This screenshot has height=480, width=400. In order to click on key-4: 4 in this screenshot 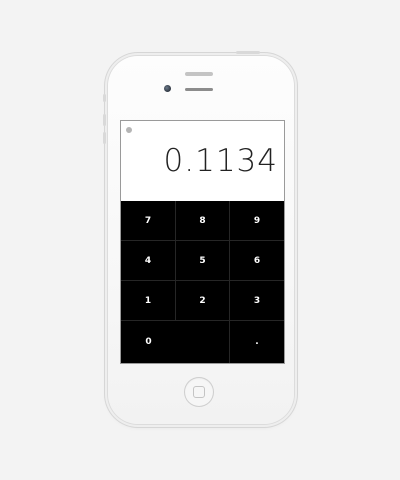, I will do `click(148, 261)`.